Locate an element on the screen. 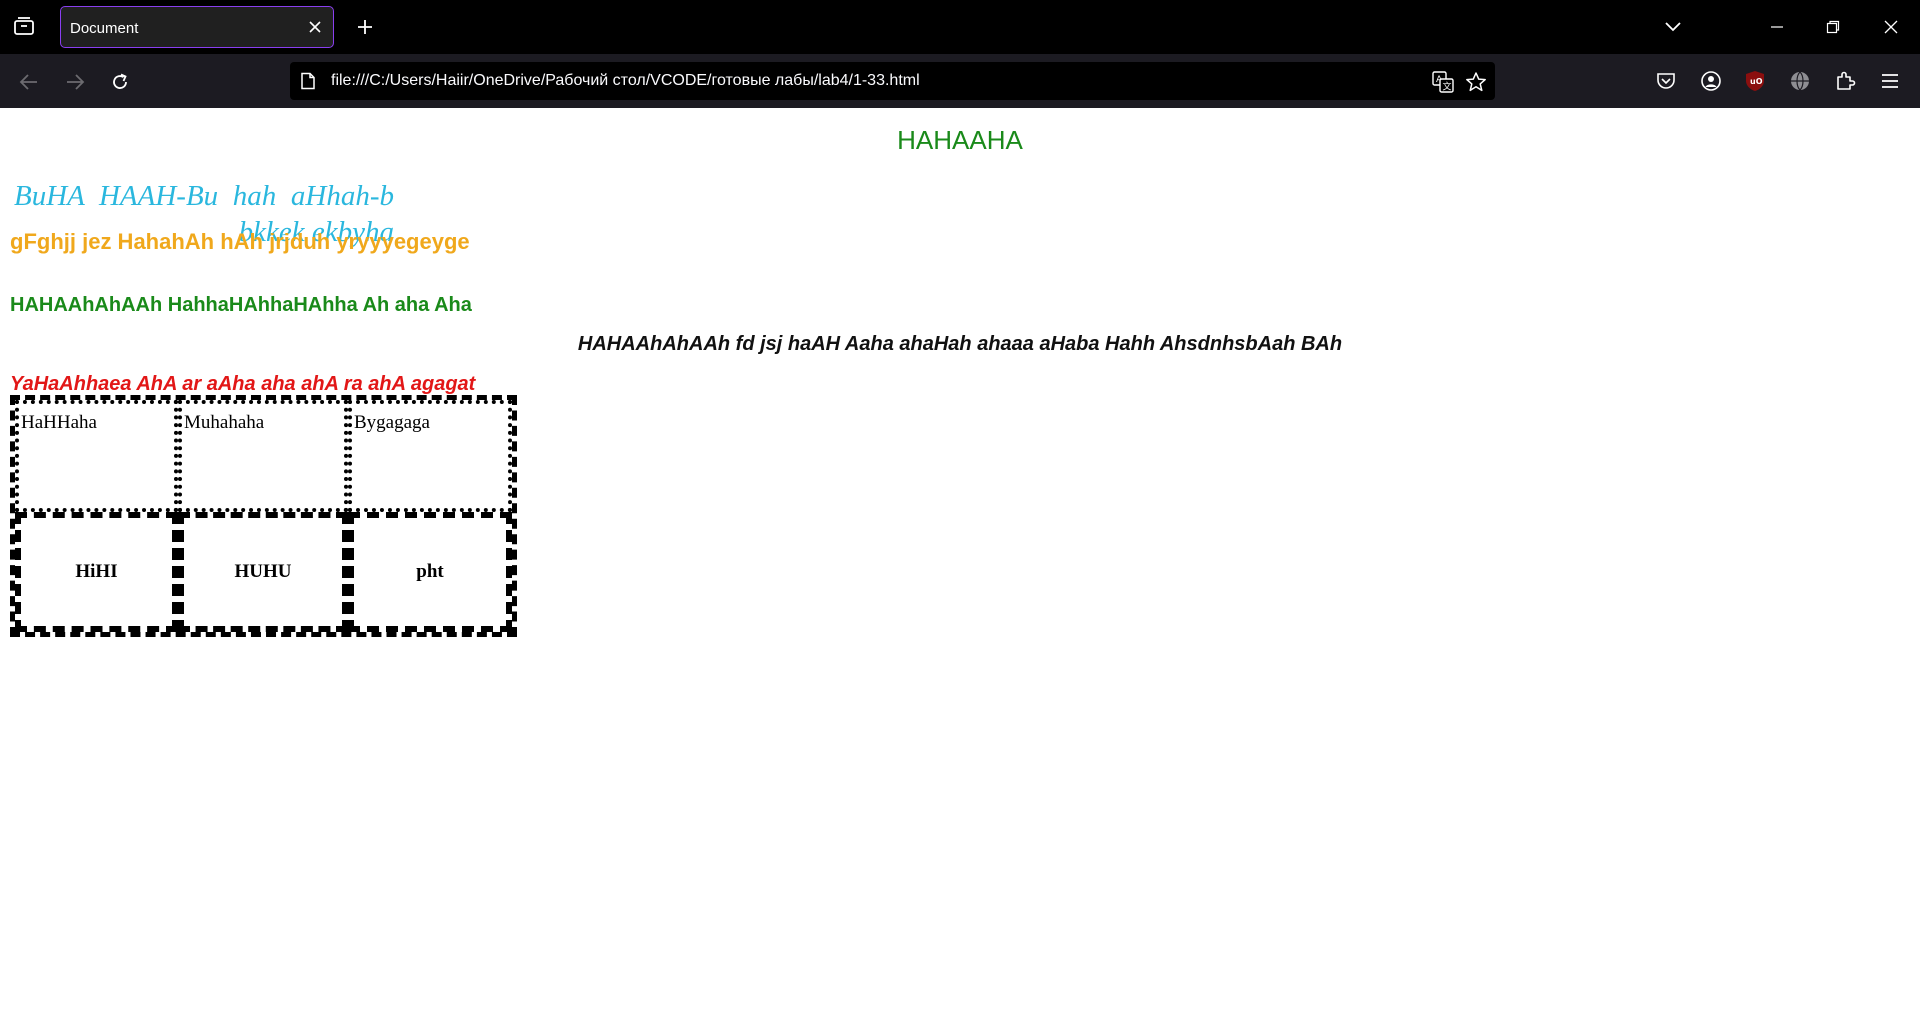  forward-arrow-icon is located at coordinates (75, 82).